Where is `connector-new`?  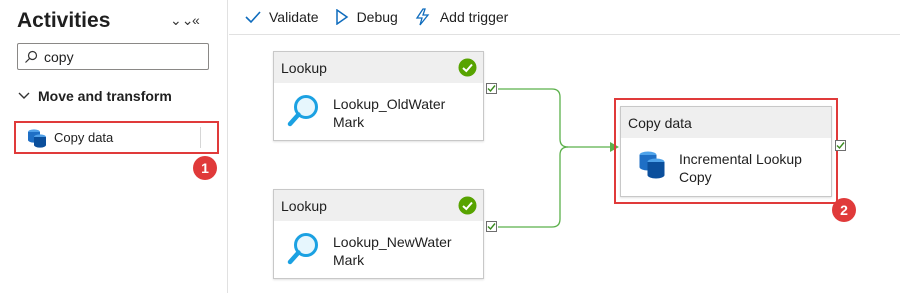
connector-new is located at coordinates (533, 187).